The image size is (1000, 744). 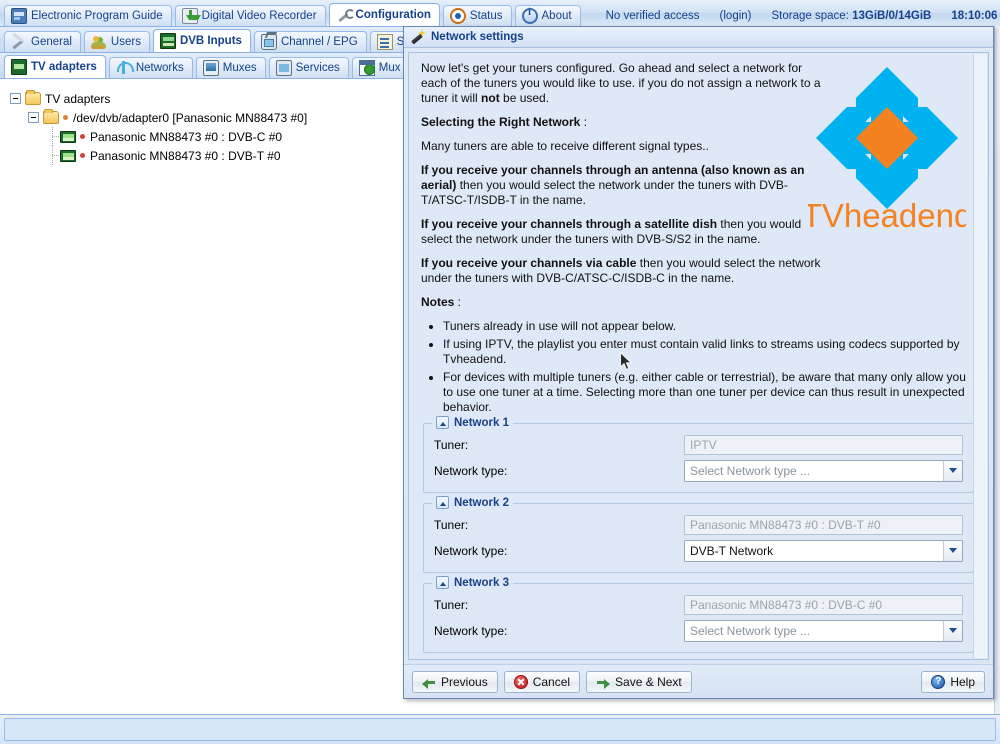 I want to click on cursor-arrow-icon, so click(x=626, y=360).